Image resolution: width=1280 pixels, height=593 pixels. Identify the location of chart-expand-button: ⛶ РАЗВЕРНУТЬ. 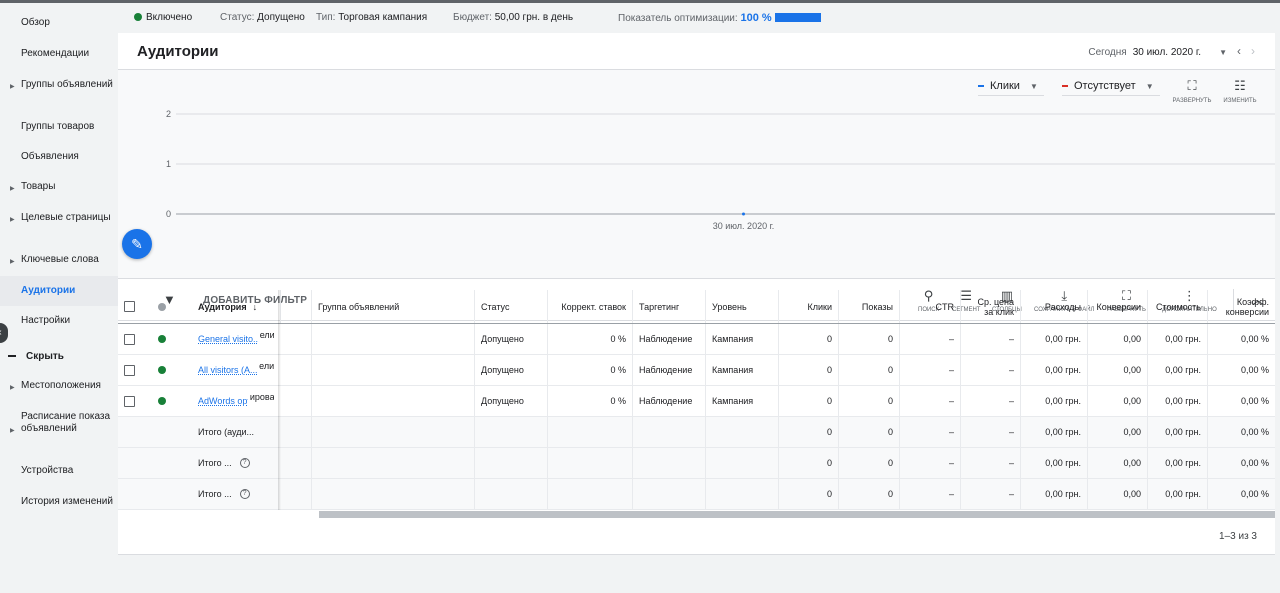
(1192, 91).